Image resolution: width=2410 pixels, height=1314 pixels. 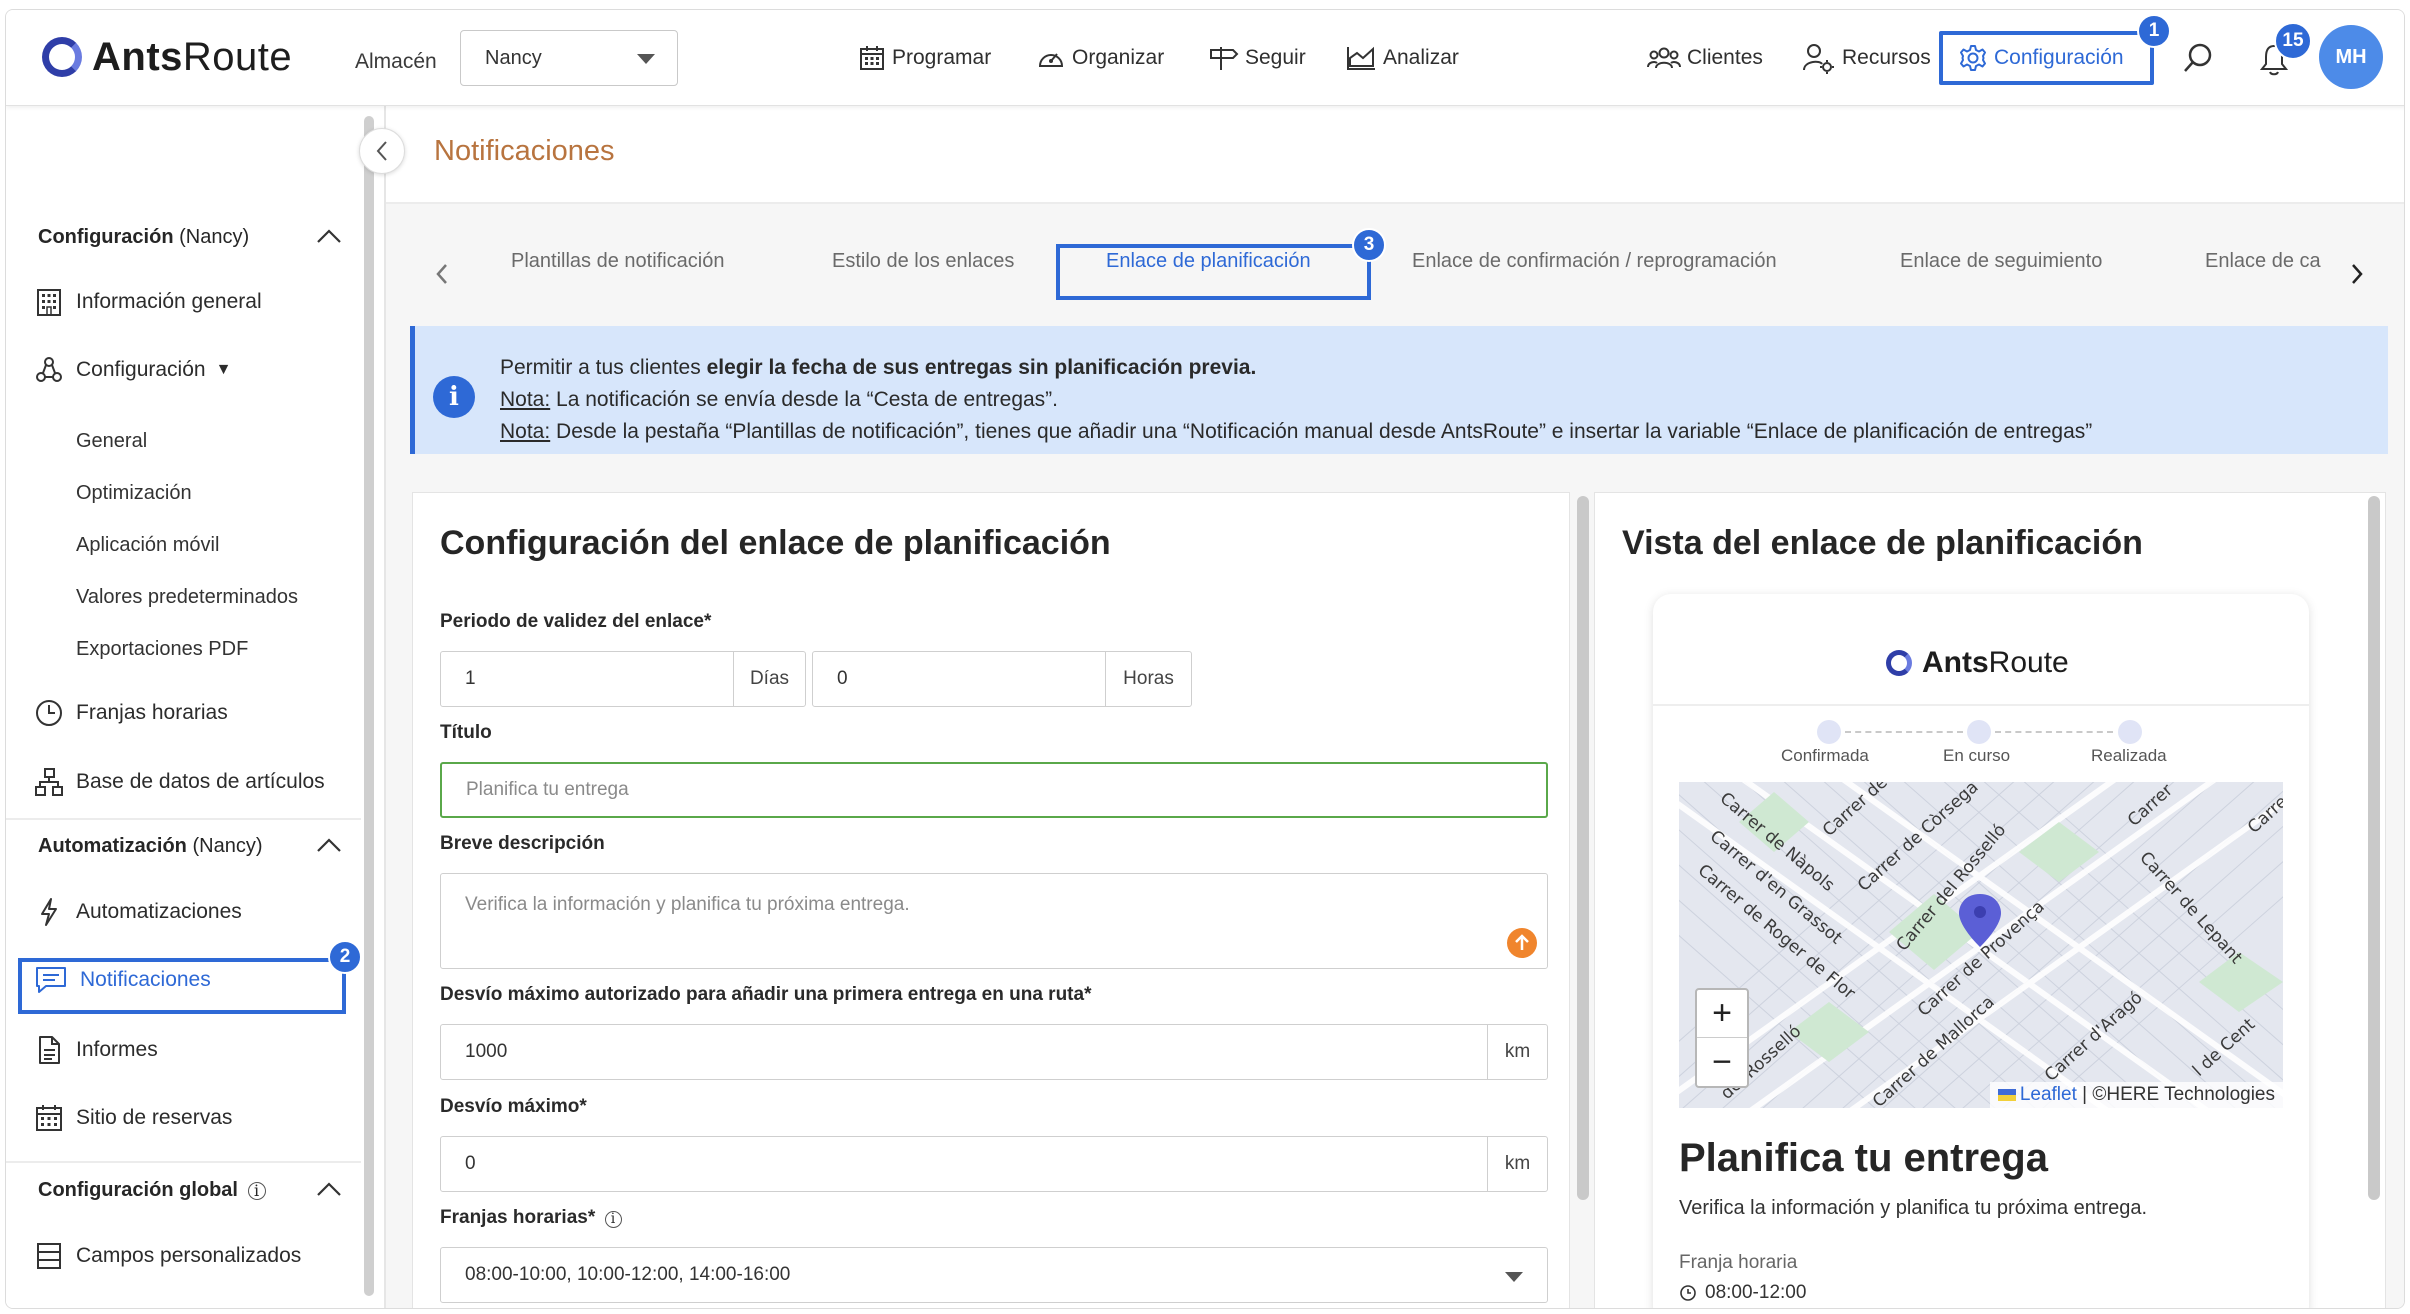 I want to click on sidebar-subitem-general: General, so click(x=111, y=441).